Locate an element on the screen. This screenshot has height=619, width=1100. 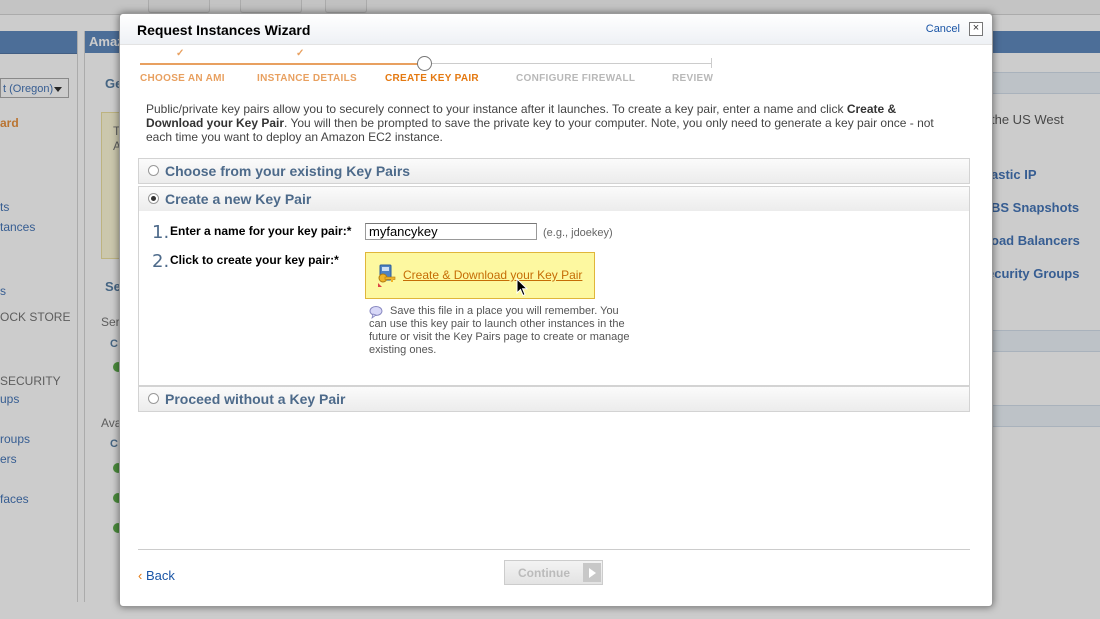
back-link: ‹ Back is located at coordinates (156, 575).